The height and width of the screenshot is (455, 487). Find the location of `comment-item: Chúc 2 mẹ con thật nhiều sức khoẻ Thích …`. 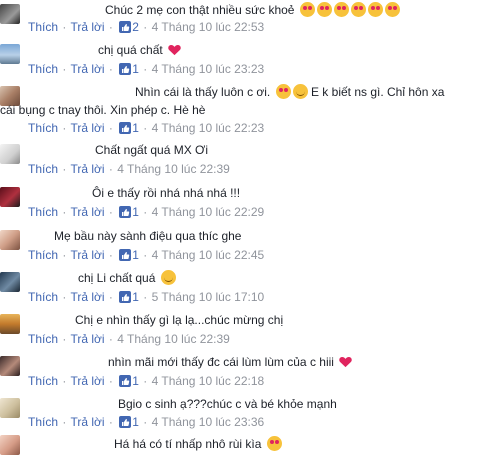

comment-item: Chúc 2 mẹ con thật nhiều sức khoẻ Thích … is located at coordinates (243, 20).